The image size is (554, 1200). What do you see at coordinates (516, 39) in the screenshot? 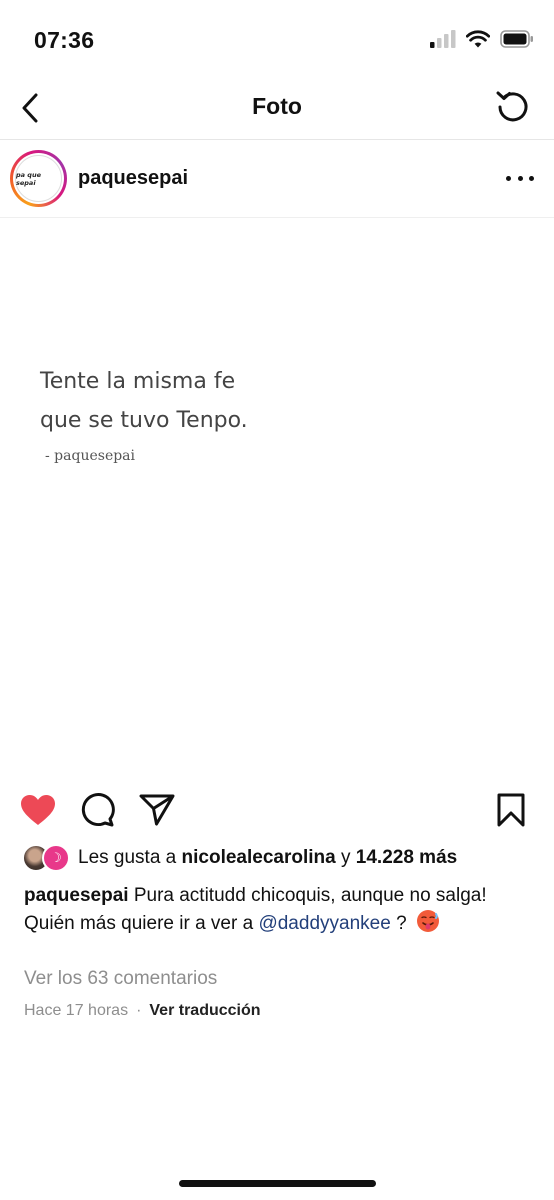
I see `battery-icon` at bounding box center [516, 39].